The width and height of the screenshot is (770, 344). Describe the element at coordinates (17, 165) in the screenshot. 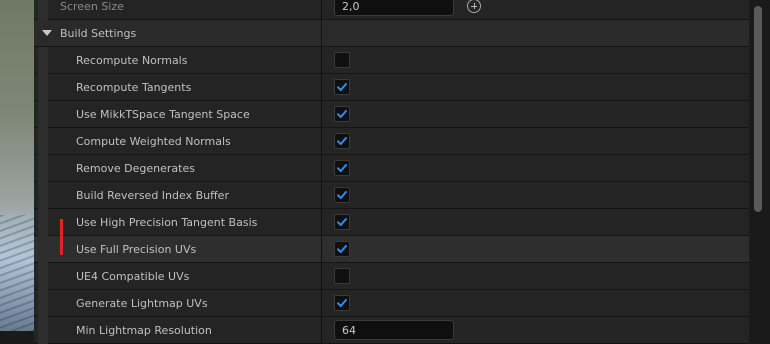

I see `viewport-strip` at that location.